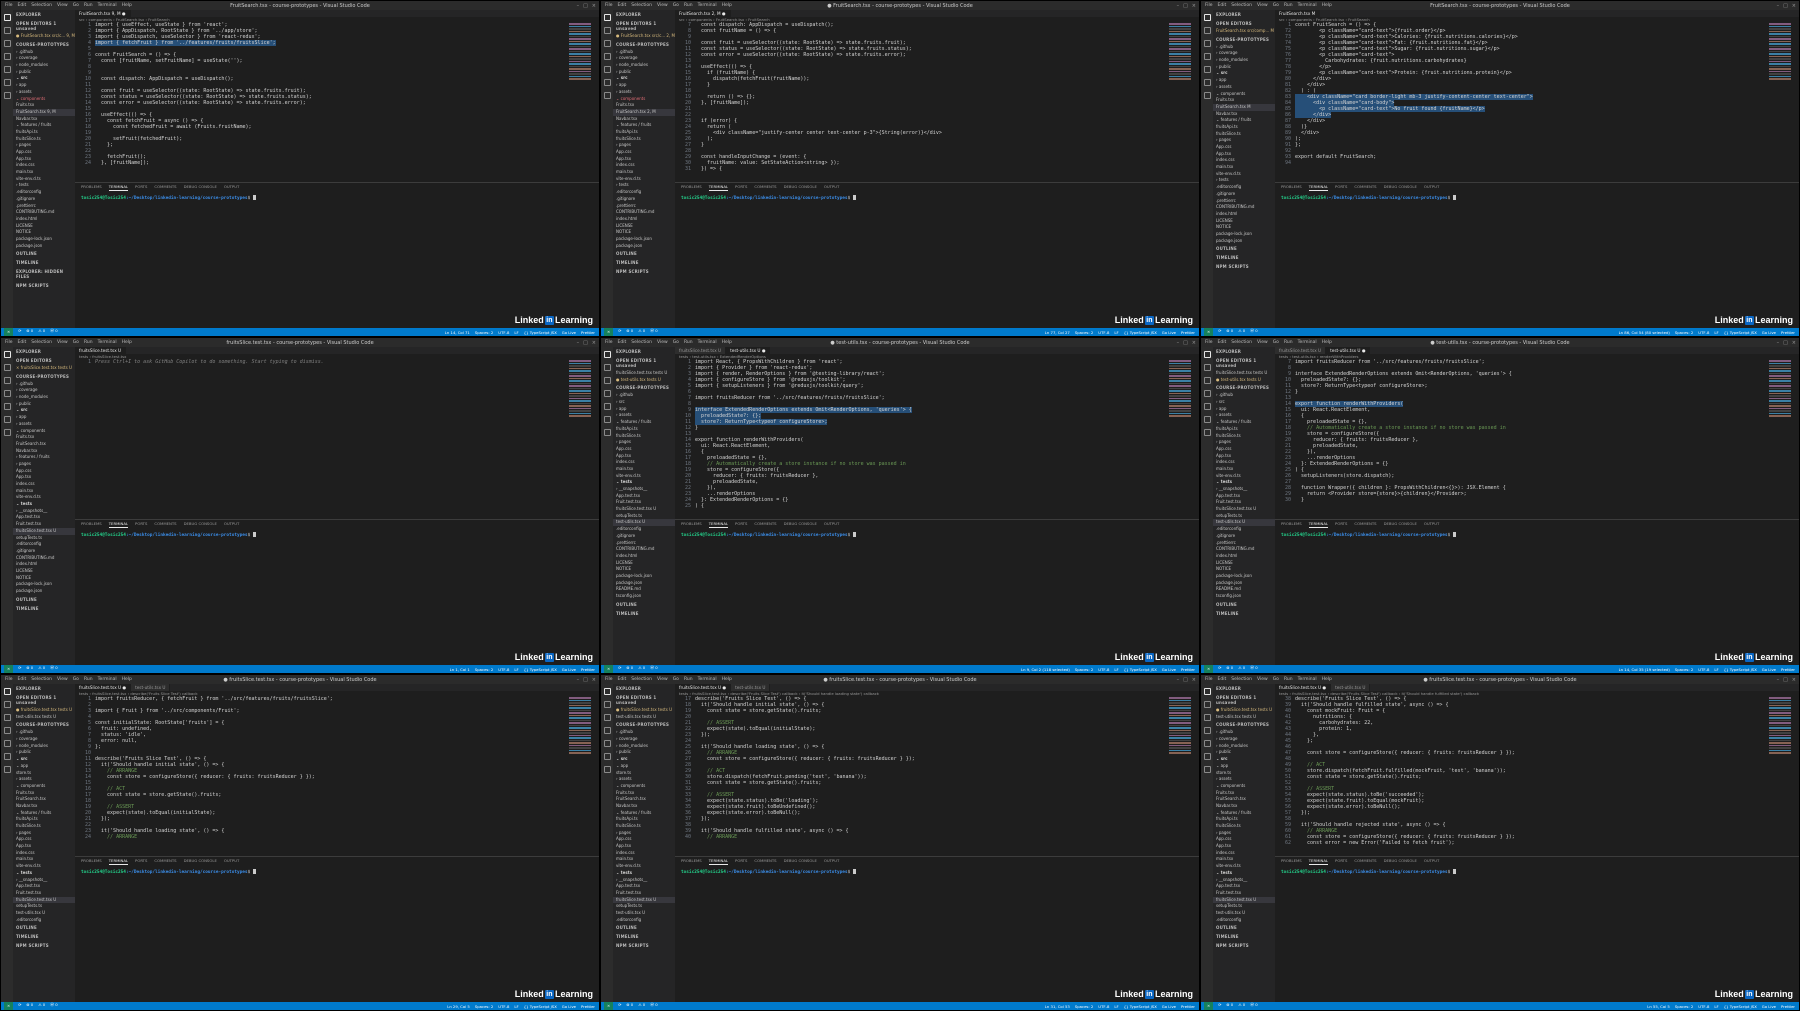 This screenshot has height=1011, width=1800. Describe the element at coordinates (1207, 43) in the screenshot. I see `source-control-icon` at that location.